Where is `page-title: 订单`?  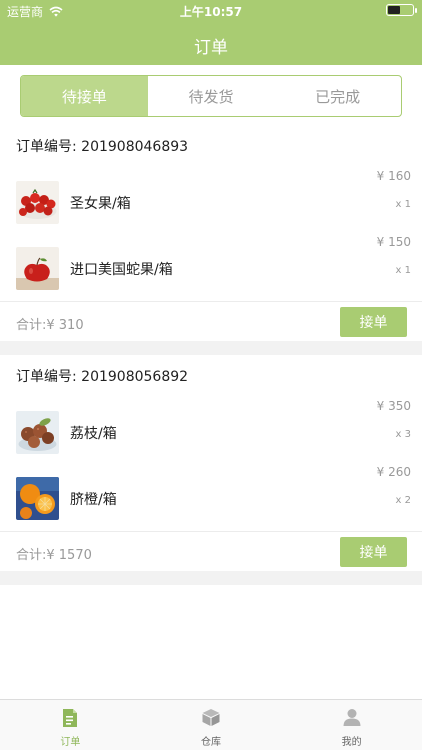 page-title: 订单 is located at coordinates (211, 48).